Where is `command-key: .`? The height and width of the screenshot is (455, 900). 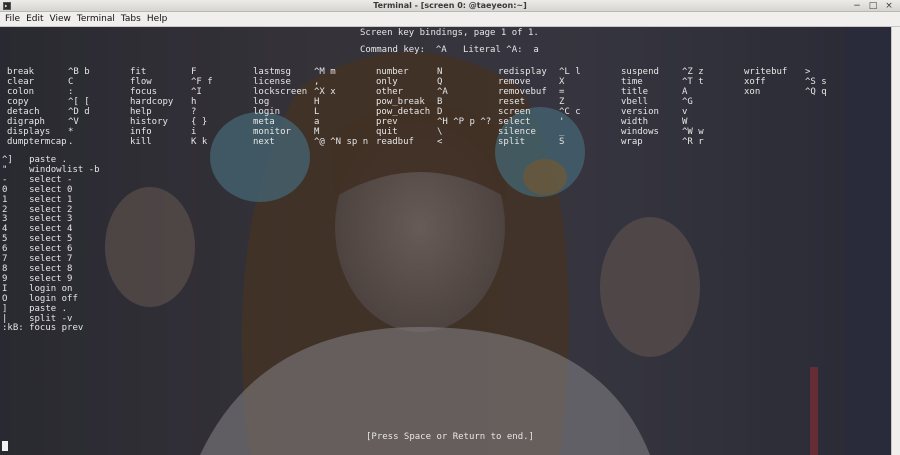 command-key: . is located at coordinates (71, 142).